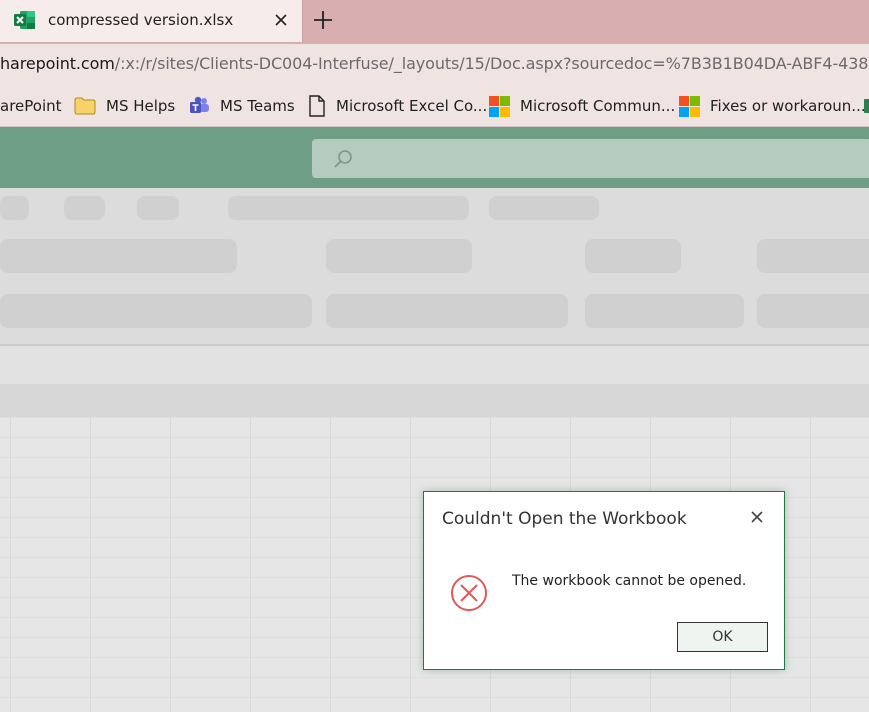 This screenshot has height=712, width=869. I want to click on search-box, so click(590, 158).